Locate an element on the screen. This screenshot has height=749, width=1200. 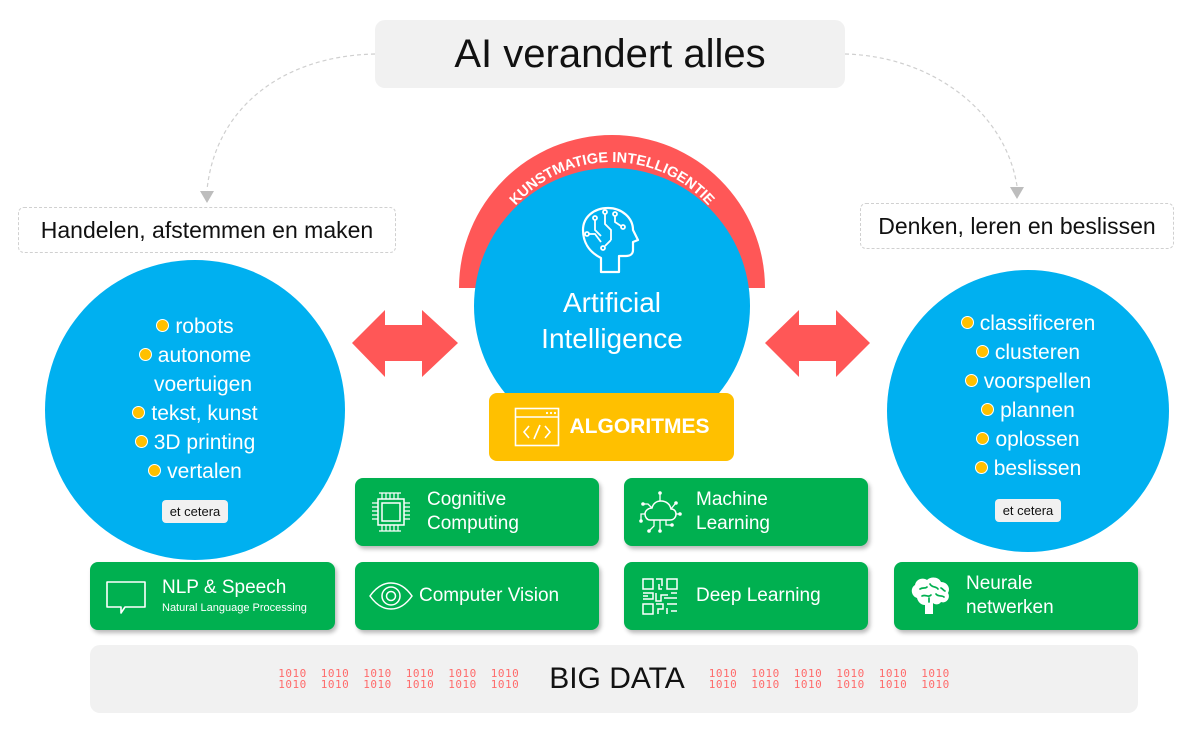
computer-vision-box: Computer Vision is located at coordinates (477, 596).